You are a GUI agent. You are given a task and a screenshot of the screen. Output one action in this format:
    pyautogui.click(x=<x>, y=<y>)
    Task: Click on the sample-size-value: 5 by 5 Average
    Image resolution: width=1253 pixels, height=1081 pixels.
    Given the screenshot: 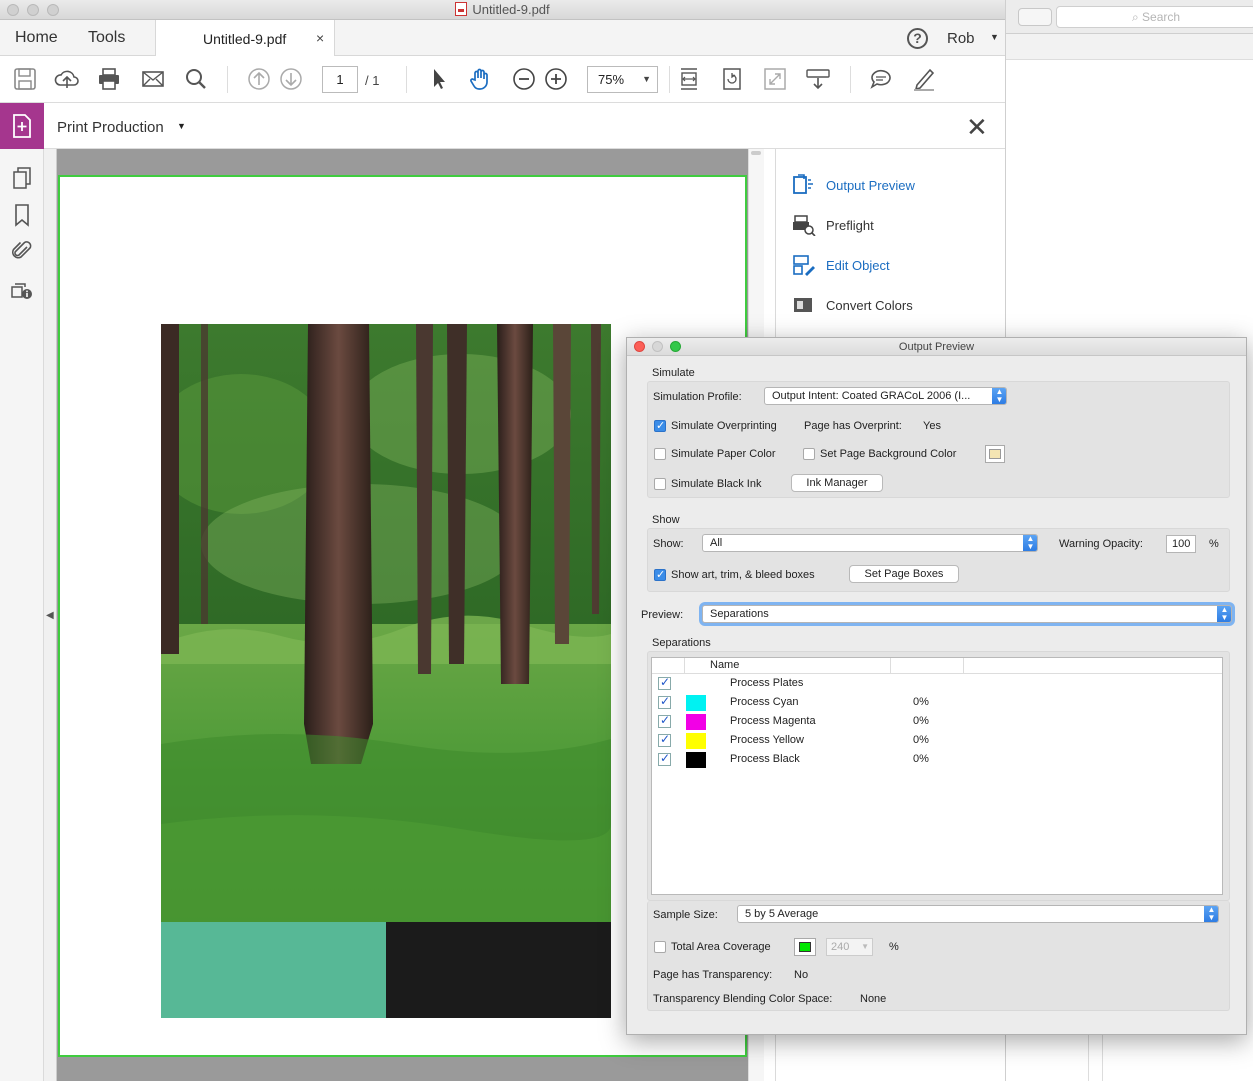 What is the action you would take?
    pyautogui.click(x=782, y=914)
    